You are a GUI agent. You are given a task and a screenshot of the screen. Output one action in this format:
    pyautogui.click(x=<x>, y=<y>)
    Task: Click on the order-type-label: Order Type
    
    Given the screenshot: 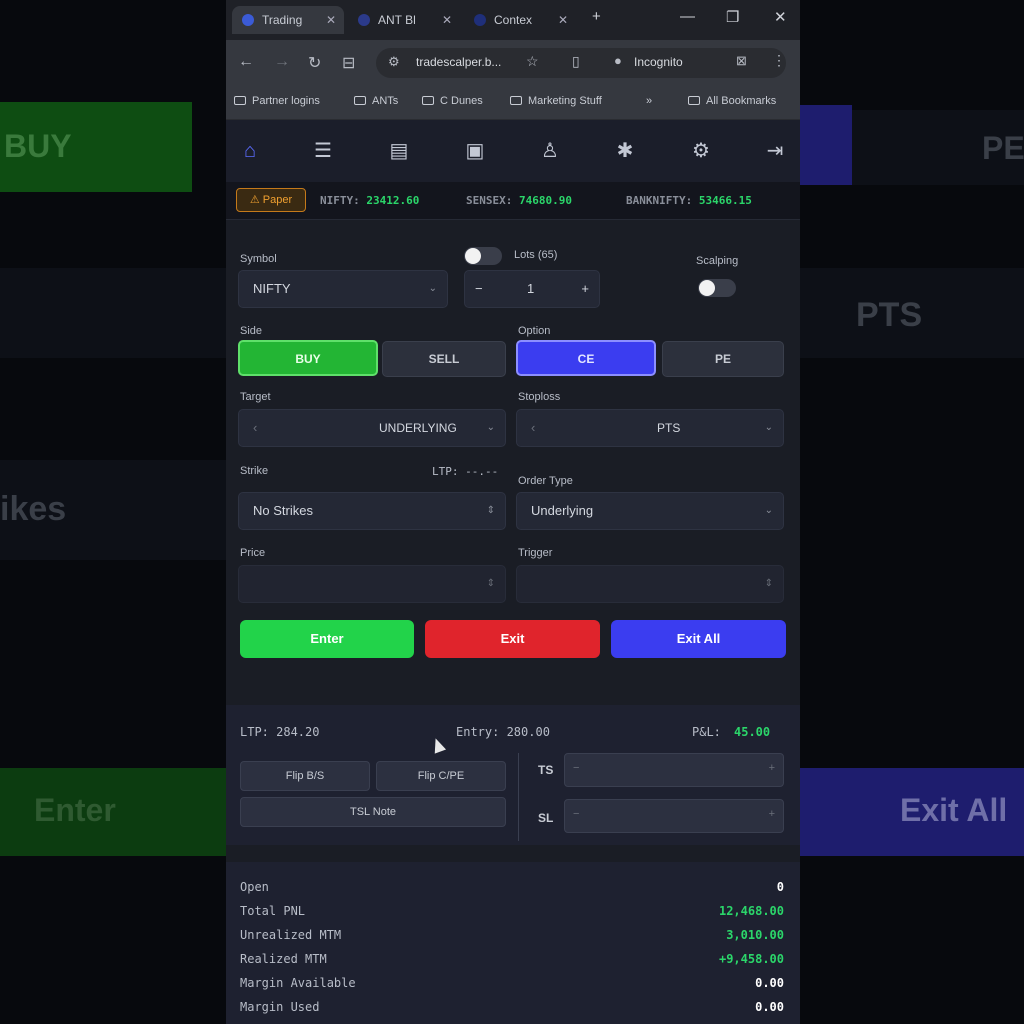 What is the action you would take?
    pyautogui.click(x=545, y=481)
    